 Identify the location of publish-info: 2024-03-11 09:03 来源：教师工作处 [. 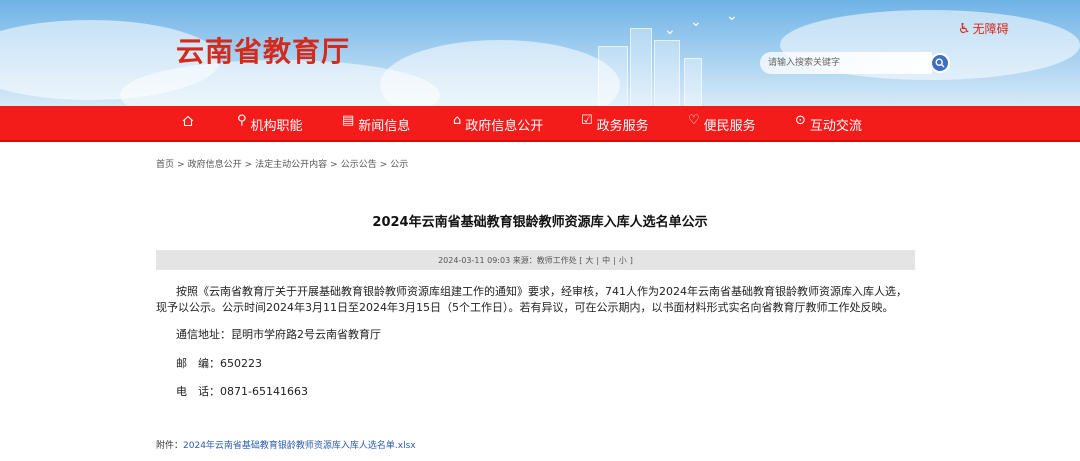
(510, 260).